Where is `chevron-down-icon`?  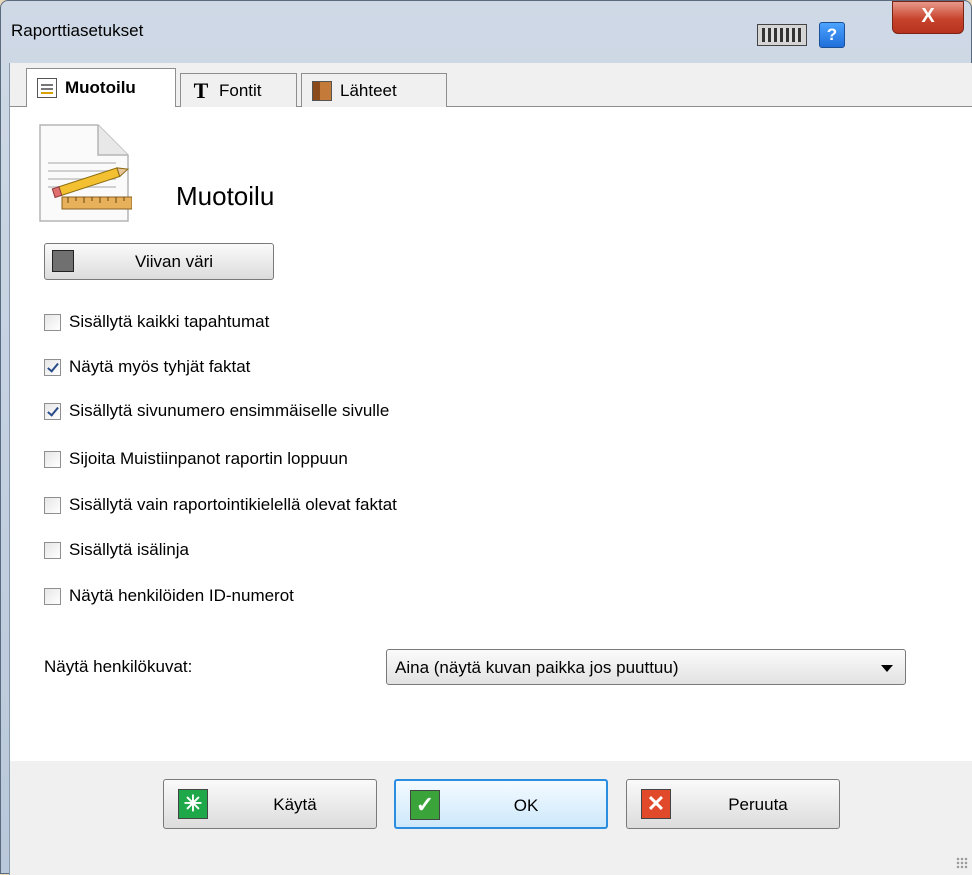 chevron-down-icon is located at coordinates (887, 668).